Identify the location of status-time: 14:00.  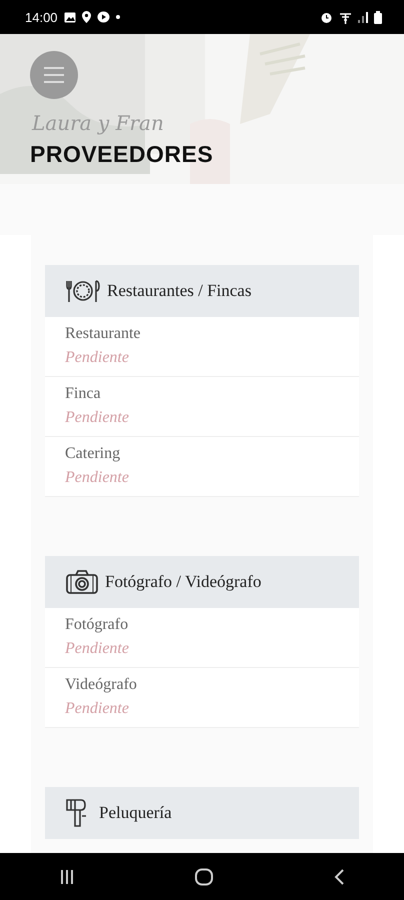
(41, 17).